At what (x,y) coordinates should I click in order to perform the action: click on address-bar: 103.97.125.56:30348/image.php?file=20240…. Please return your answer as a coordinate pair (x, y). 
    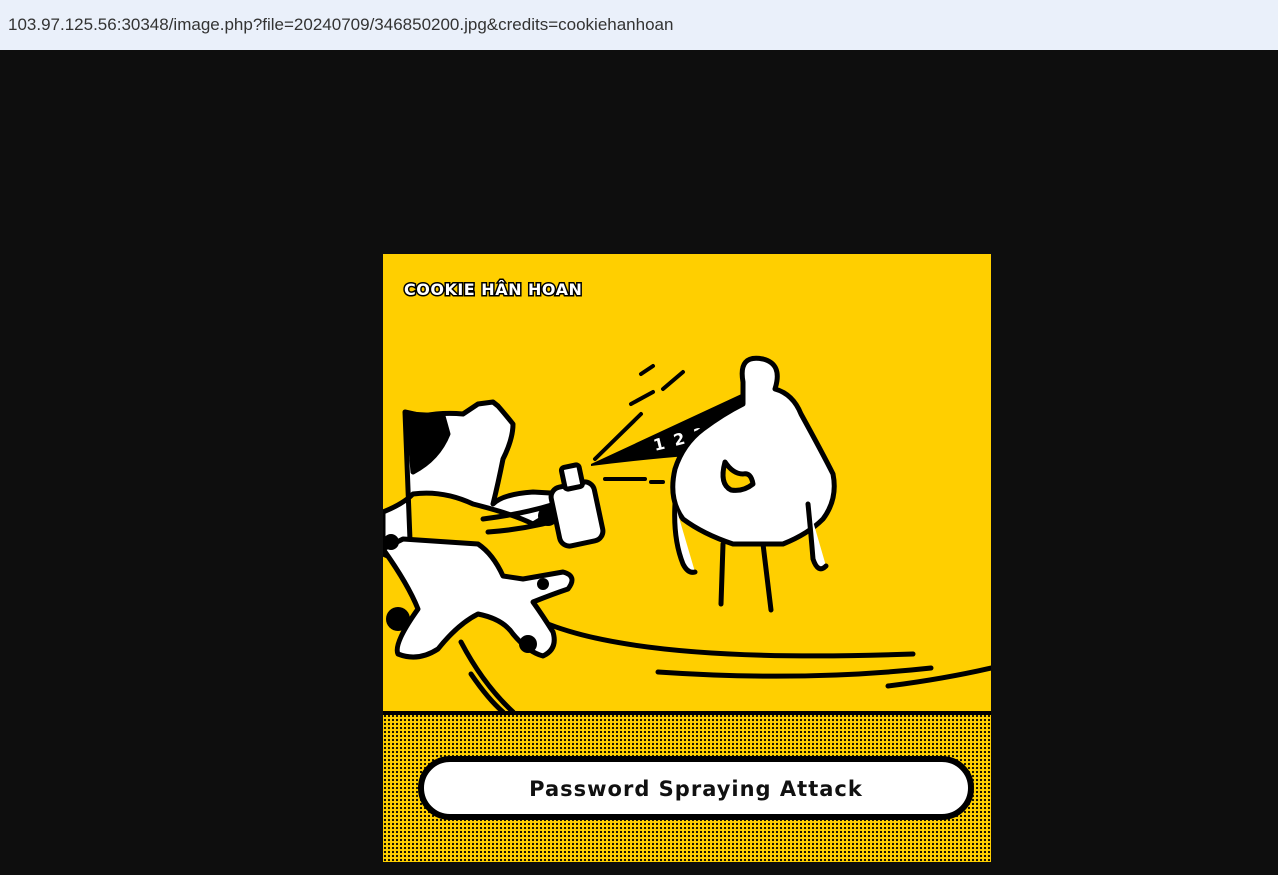
    Looking at the image, I should click on (639, 25).